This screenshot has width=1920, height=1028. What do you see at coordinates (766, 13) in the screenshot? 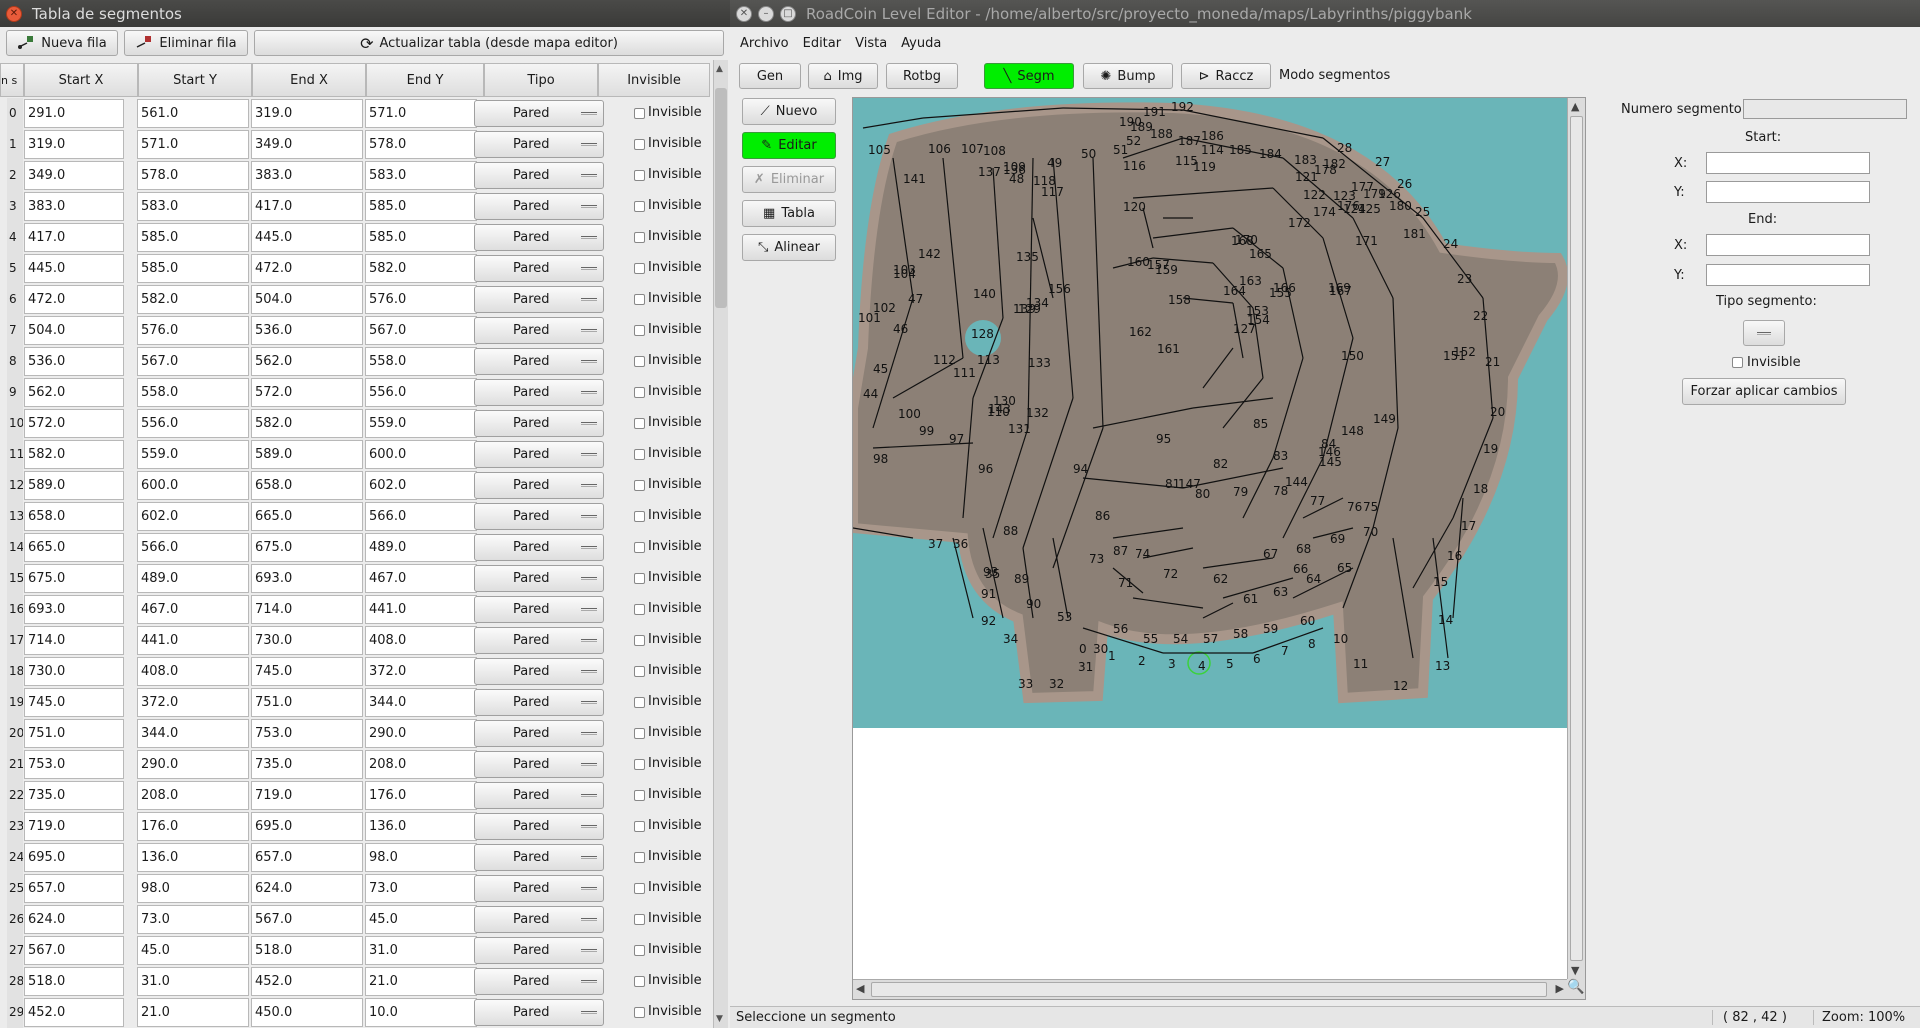
I see `minimize-icon: –` at bounding box center [766, 13].